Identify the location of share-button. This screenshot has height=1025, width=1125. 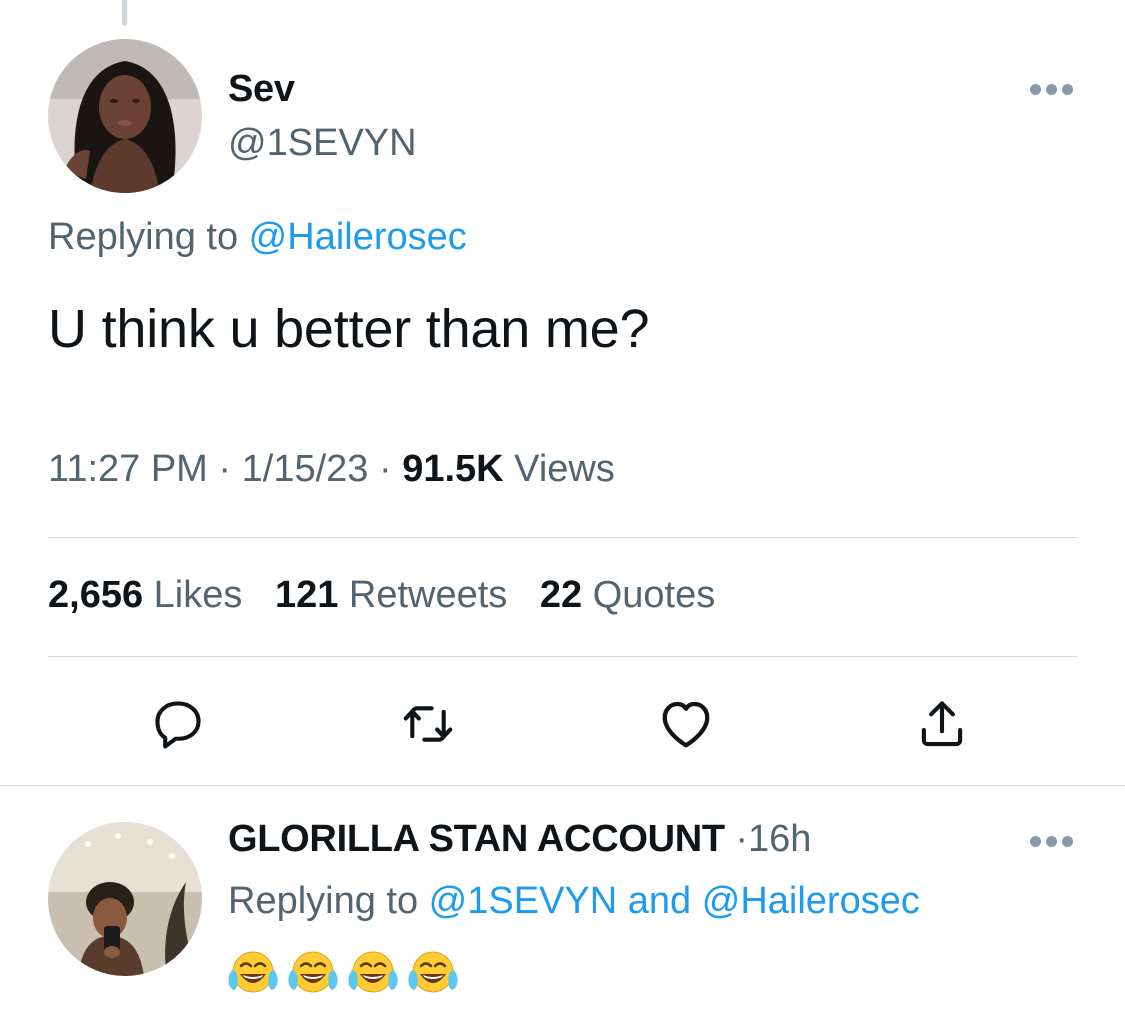
(942, 724).